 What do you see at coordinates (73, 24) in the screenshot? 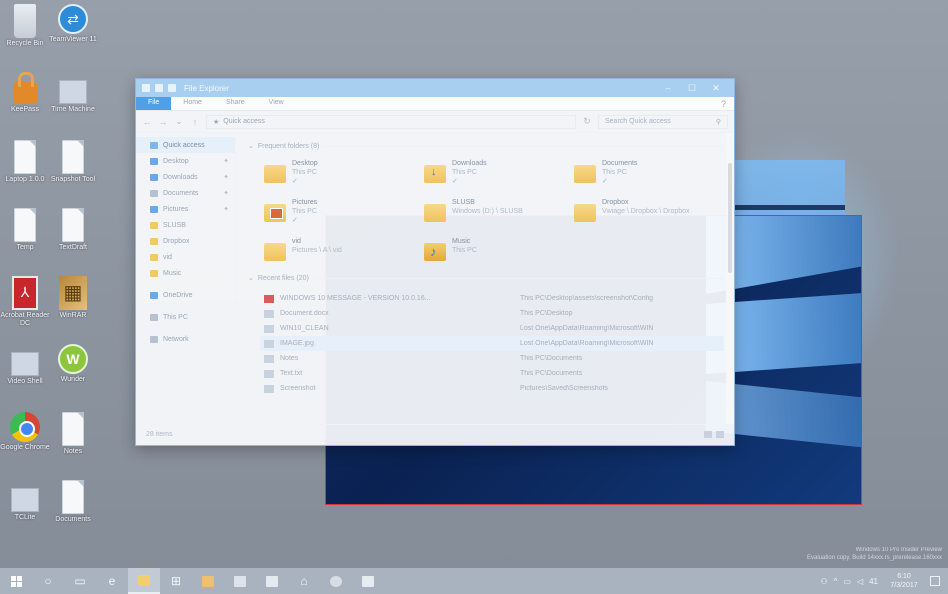
I see `desktop-icon-teamviewer: TeamViewer 11` at bounding box center [73, 24].